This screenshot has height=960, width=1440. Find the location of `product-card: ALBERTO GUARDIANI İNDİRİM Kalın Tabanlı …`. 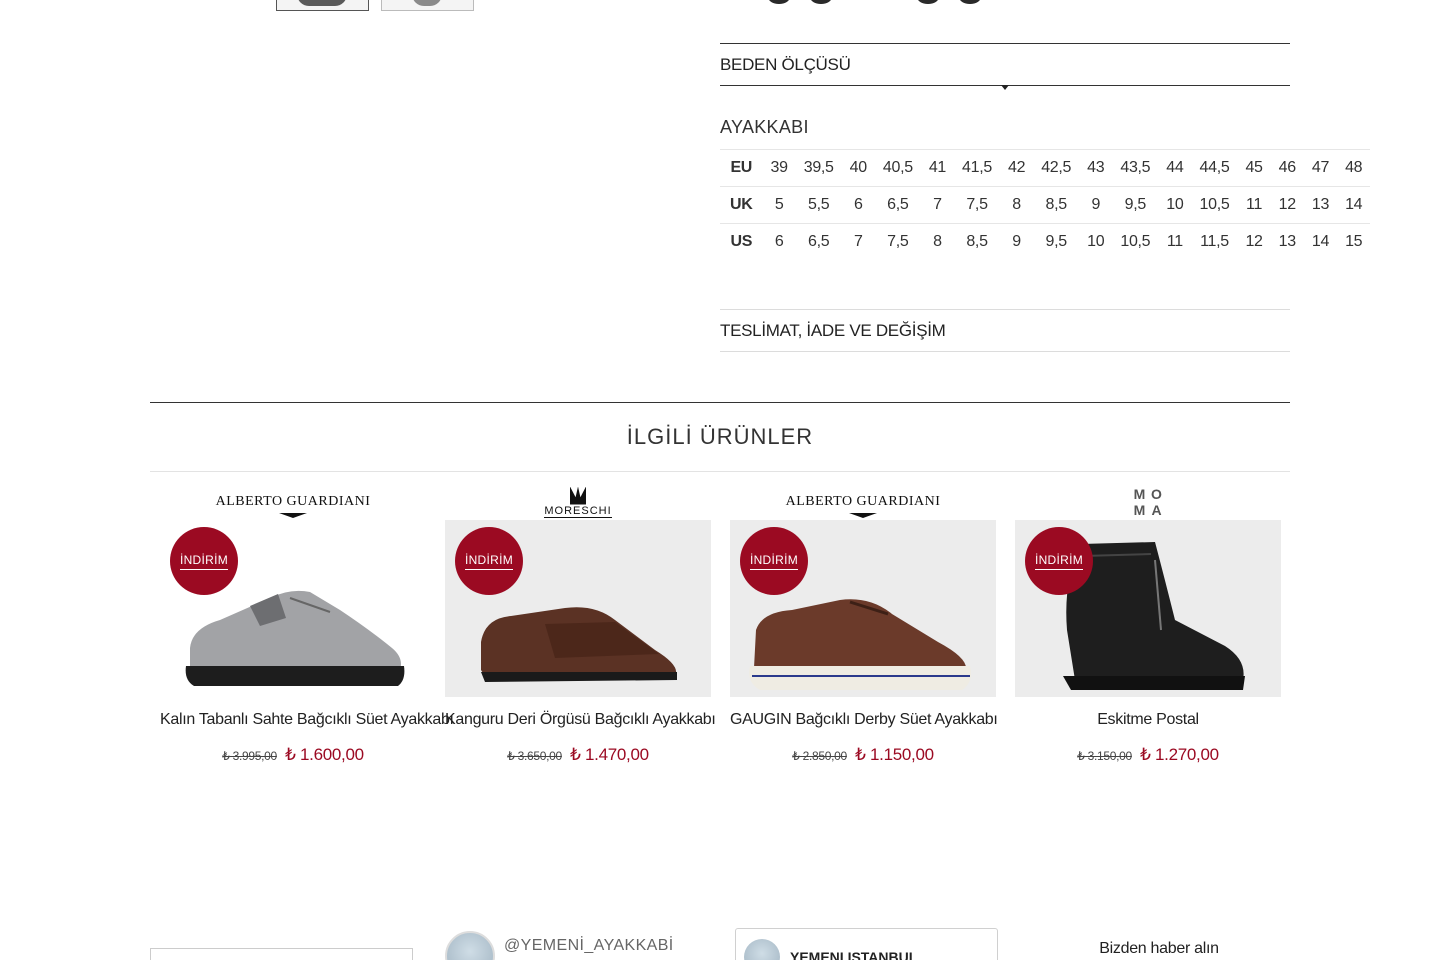

product-card: ALBERTO GUARDIANI İNDİRİM Kalın Tabanlı … is located at coordinates (307, 624).